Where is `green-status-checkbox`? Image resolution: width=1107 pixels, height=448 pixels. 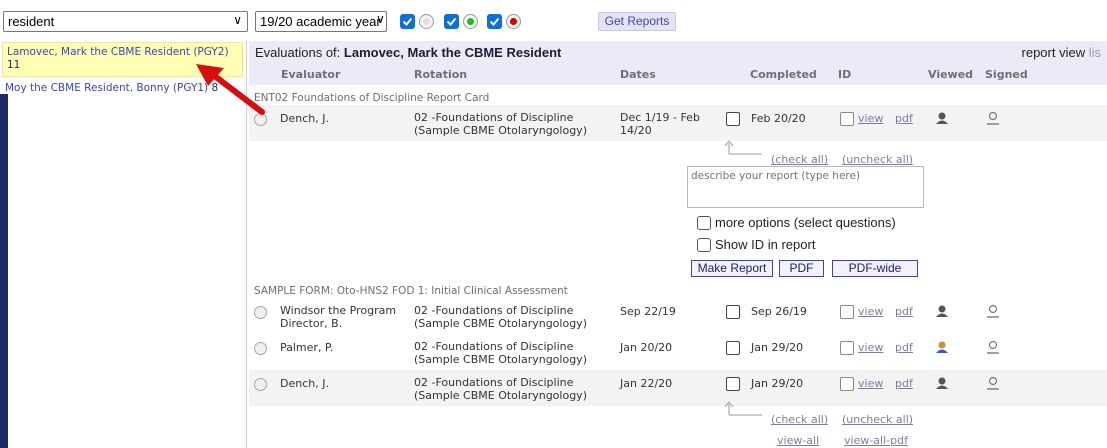 green-status-checkbox is located at coordinates (451, 21).